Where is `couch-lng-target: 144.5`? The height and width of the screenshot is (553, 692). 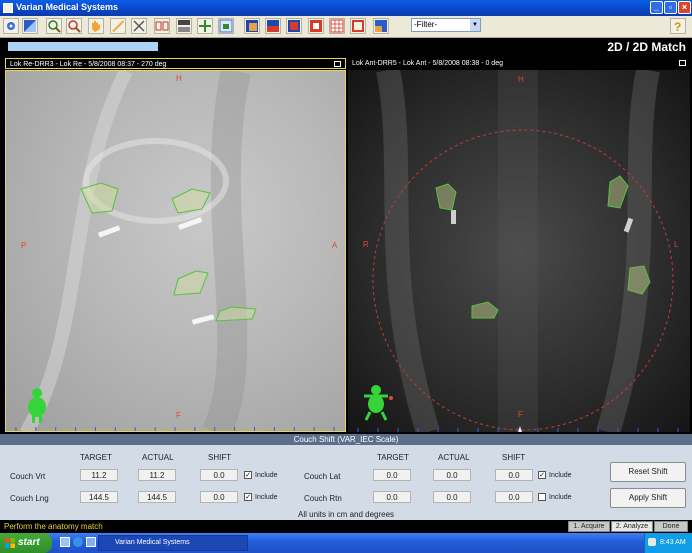 couch-lng-target: 144.5 is located at coordinates (99, 497).